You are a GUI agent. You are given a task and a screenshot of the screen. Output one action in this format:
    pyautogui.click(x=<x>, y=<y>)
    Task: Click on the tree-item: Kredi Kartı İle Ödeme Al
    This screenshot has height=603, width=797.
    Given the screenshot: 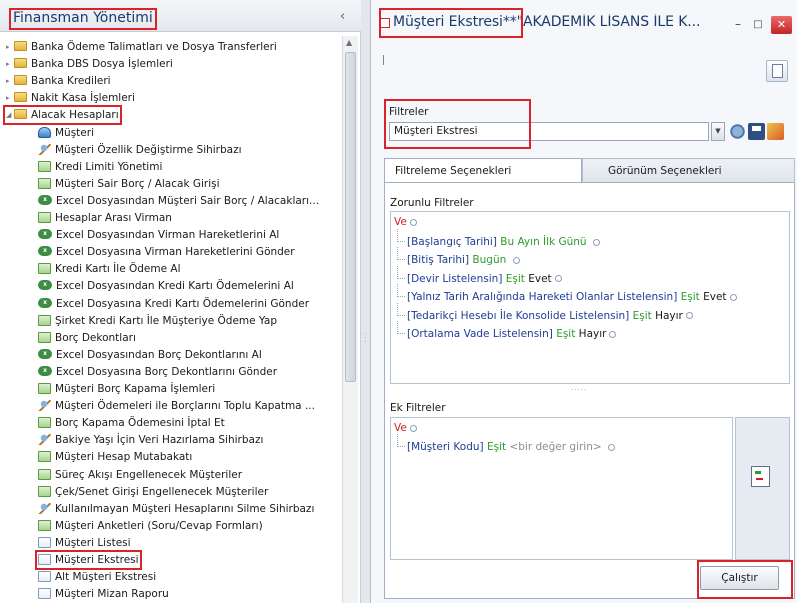 What is the action you would take?
    pyautogui.click(x=109, y=269)
    